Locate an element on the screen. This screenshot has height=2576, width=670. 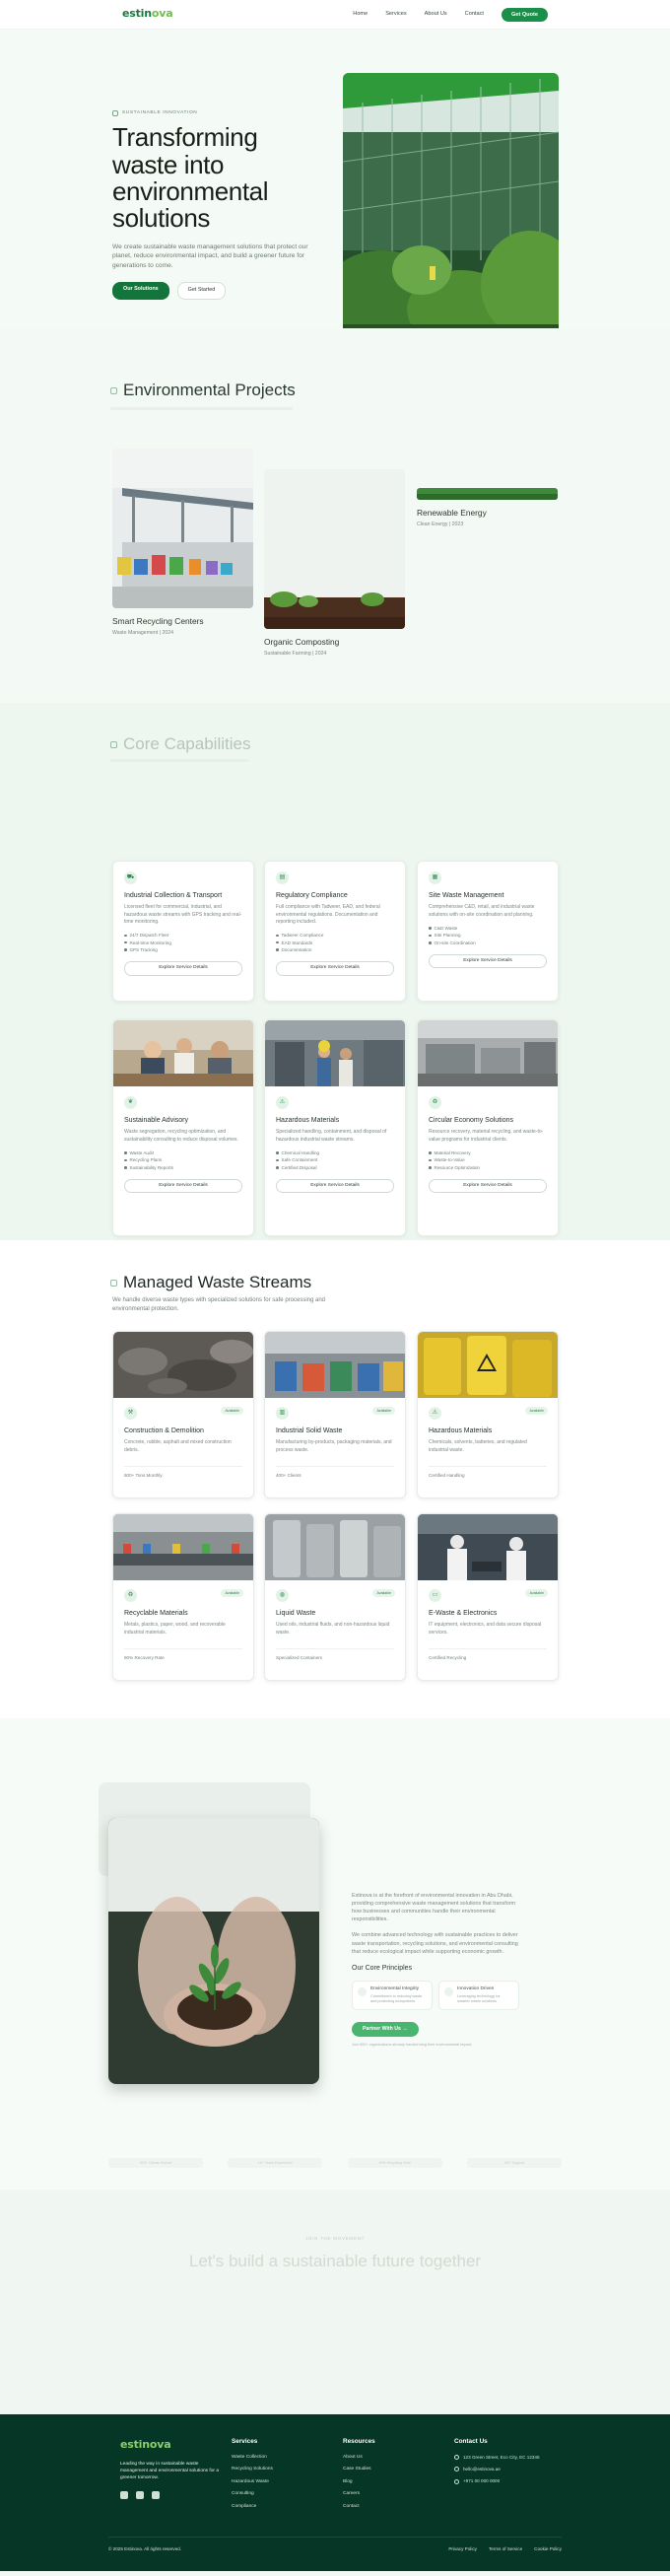
card-footer: Specialized Containers is located at coordinates (335, 1655).